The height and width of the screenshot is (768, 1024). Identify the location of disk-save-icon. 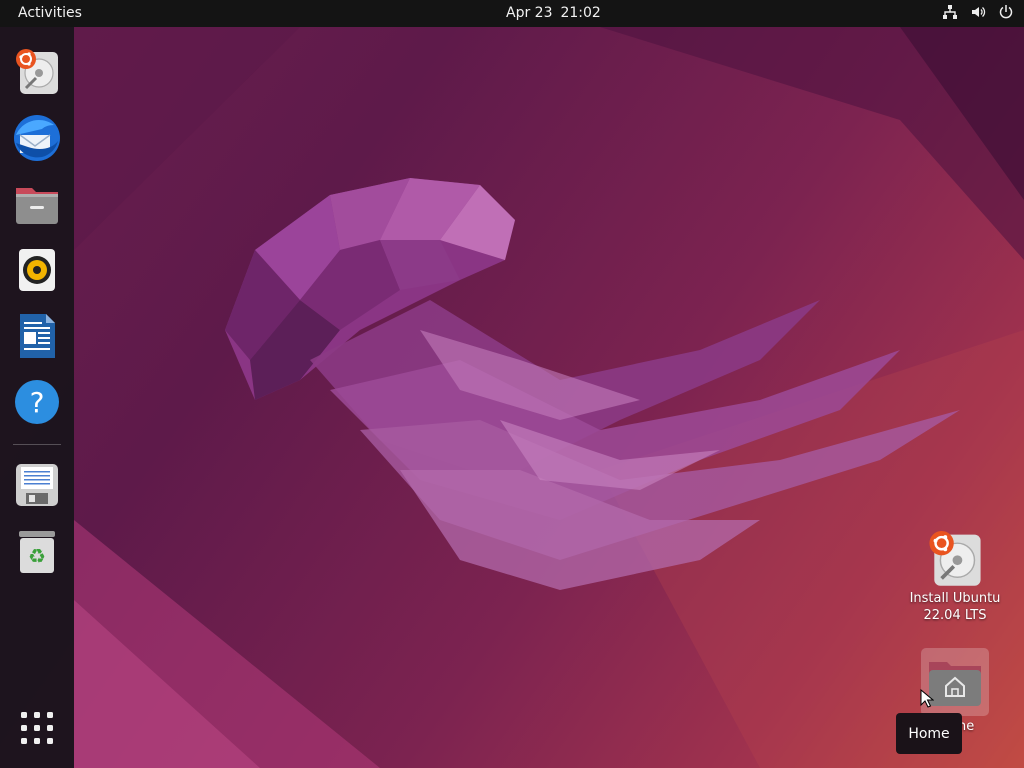
(37, 485).